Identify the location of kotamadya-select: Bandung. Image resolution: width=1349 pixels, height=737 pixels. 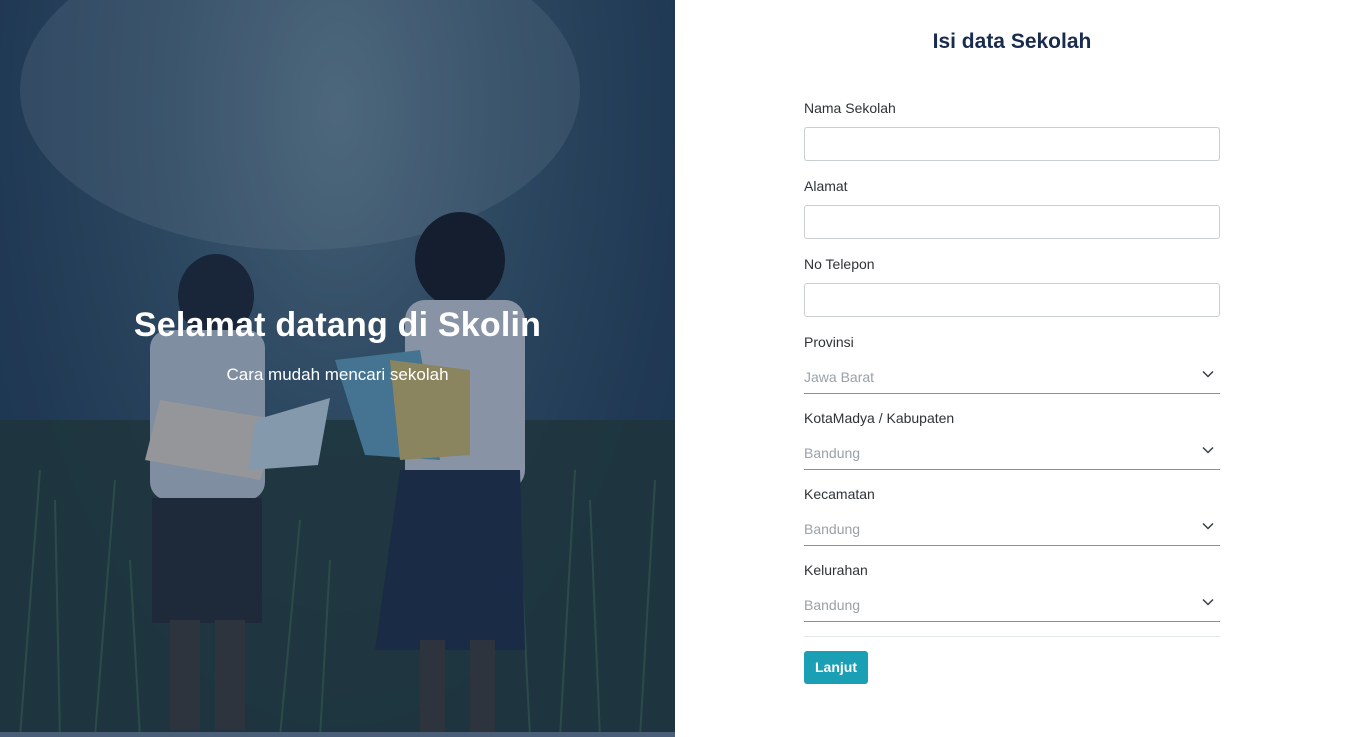
(1012, 453).